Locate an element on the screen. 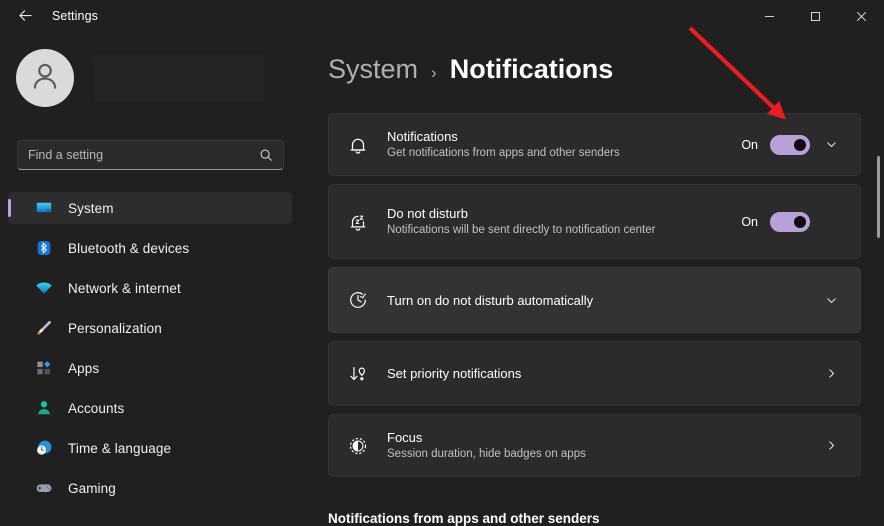 Image resolution: width=884 pixels, height=526 pixels. search-container is located at coordinates (150, 155).